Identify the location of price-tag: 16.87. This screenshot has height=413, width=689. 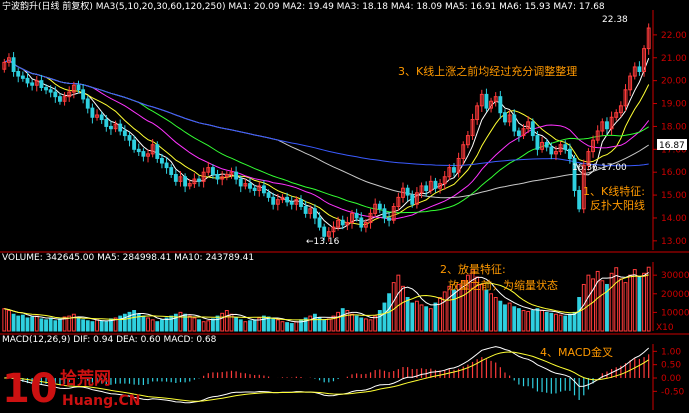
(672, 146).